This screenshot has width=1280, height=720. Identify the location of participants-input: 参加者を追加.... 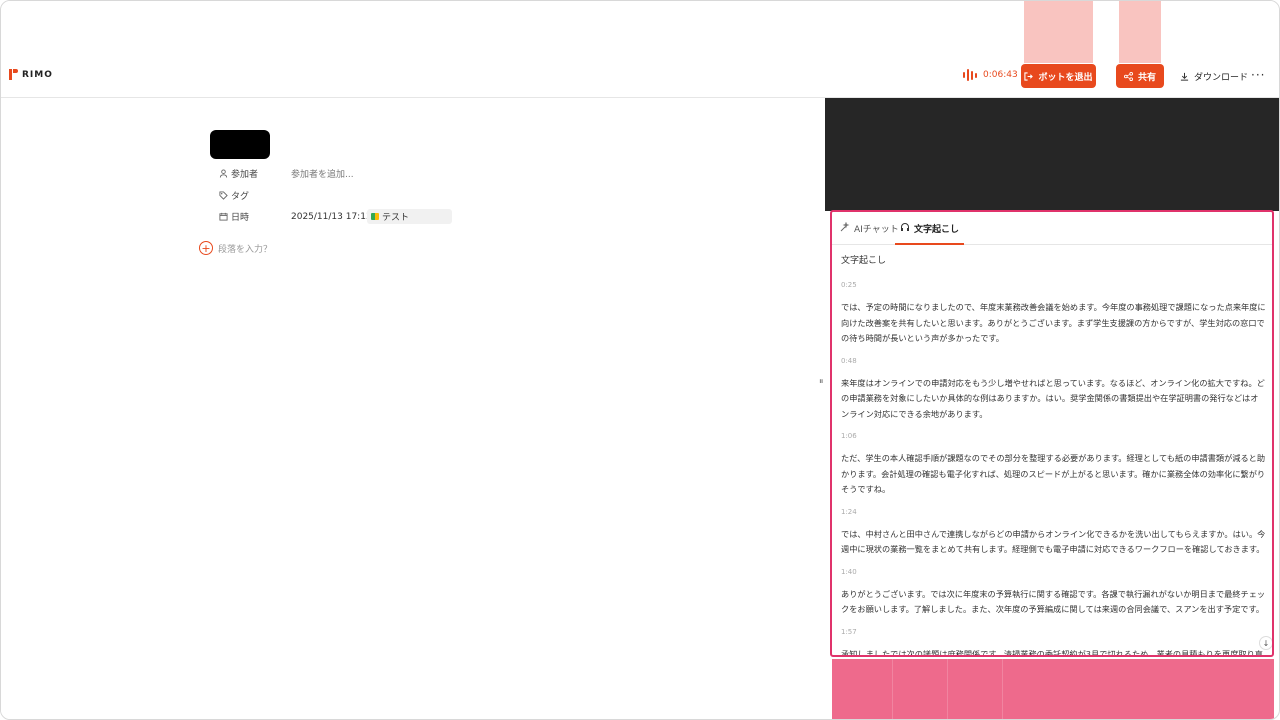
(322, 173).